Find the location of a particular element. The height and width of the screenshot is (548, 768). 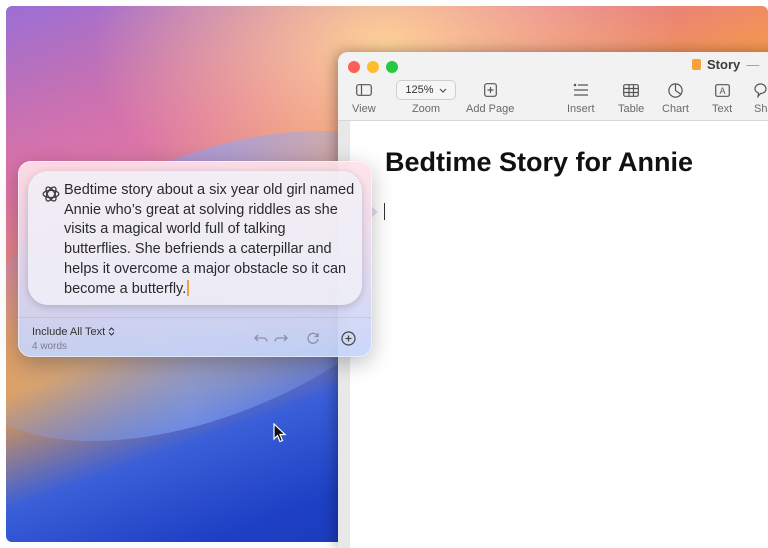

redo-icon is located at coordinates (281, 338).